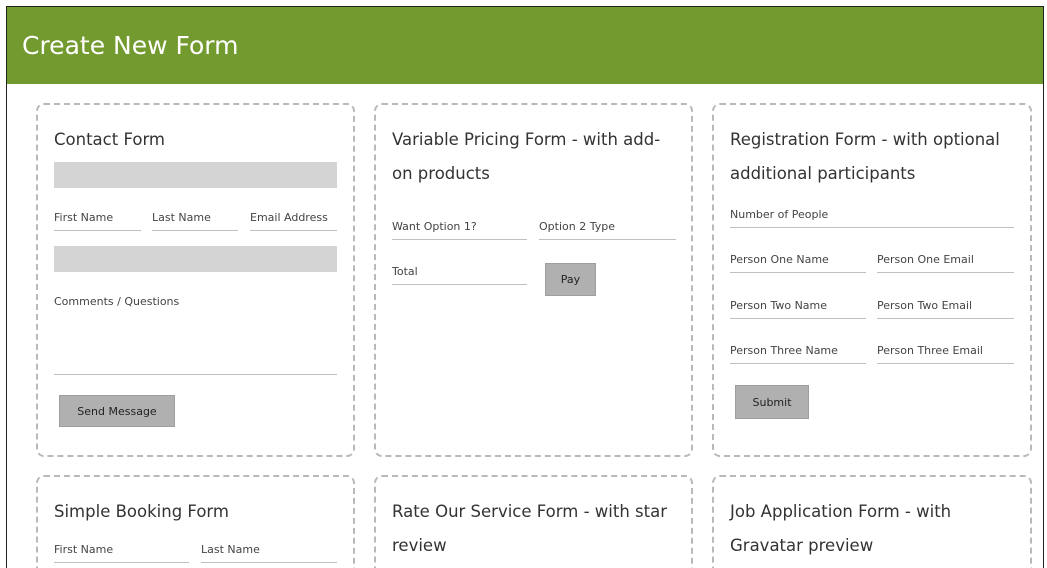 The height and width of the screenshot is (568, 1047). What do you see at coordinates (110, 139) in the screenshot?
I see `card-title: Contact Form` at bounding box center [110, 139].